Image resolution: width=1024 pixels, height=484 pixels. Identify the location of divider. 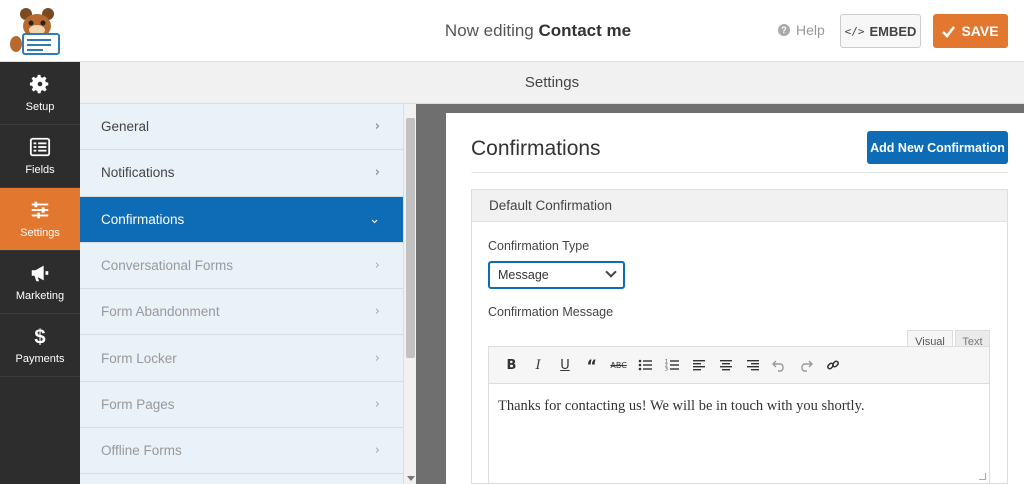
(739, 172).